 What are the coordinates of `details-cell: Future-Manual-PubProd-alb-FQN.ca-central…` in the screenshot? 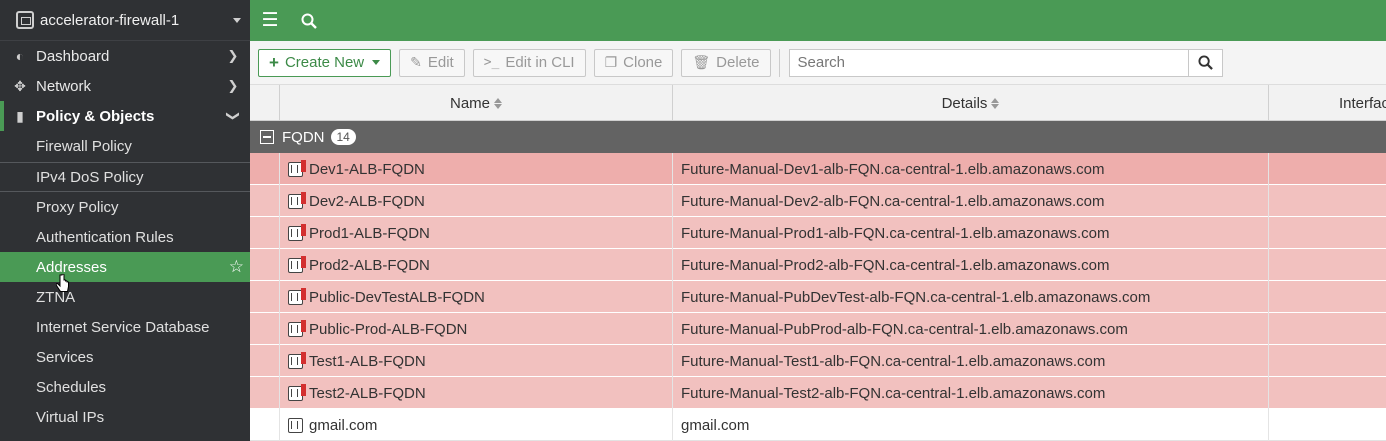 It's located at (971, 329).